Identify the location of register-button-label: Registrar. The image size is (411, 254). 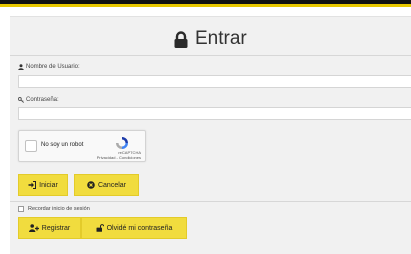
(56, 228).